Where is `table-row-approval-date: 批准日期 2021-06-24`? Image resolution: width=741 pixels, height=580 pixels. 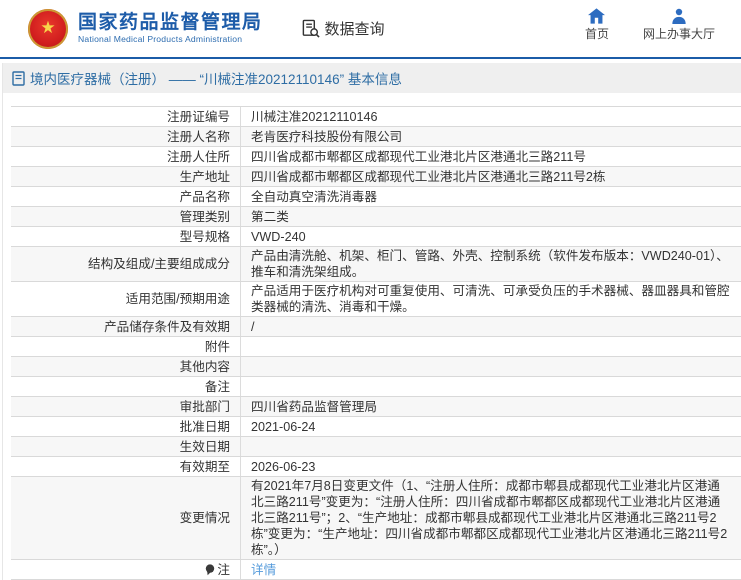 table-row-approval-date: 批准日期 2021-06-24 is located at coordinates (376, 427).